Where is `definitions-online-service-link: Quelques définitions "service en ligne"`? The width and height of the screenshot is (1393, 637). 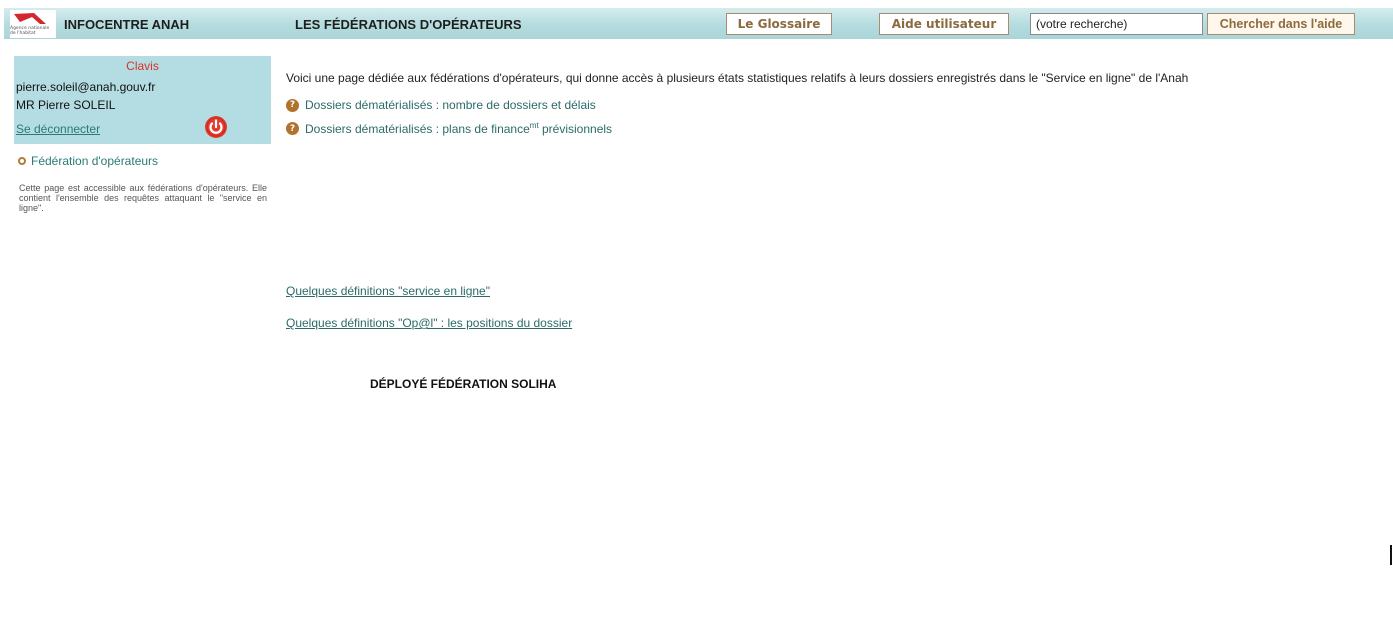 definitions-online-service-link: Quelques définitions "service en ligne" is located at coordinates (388, 291).